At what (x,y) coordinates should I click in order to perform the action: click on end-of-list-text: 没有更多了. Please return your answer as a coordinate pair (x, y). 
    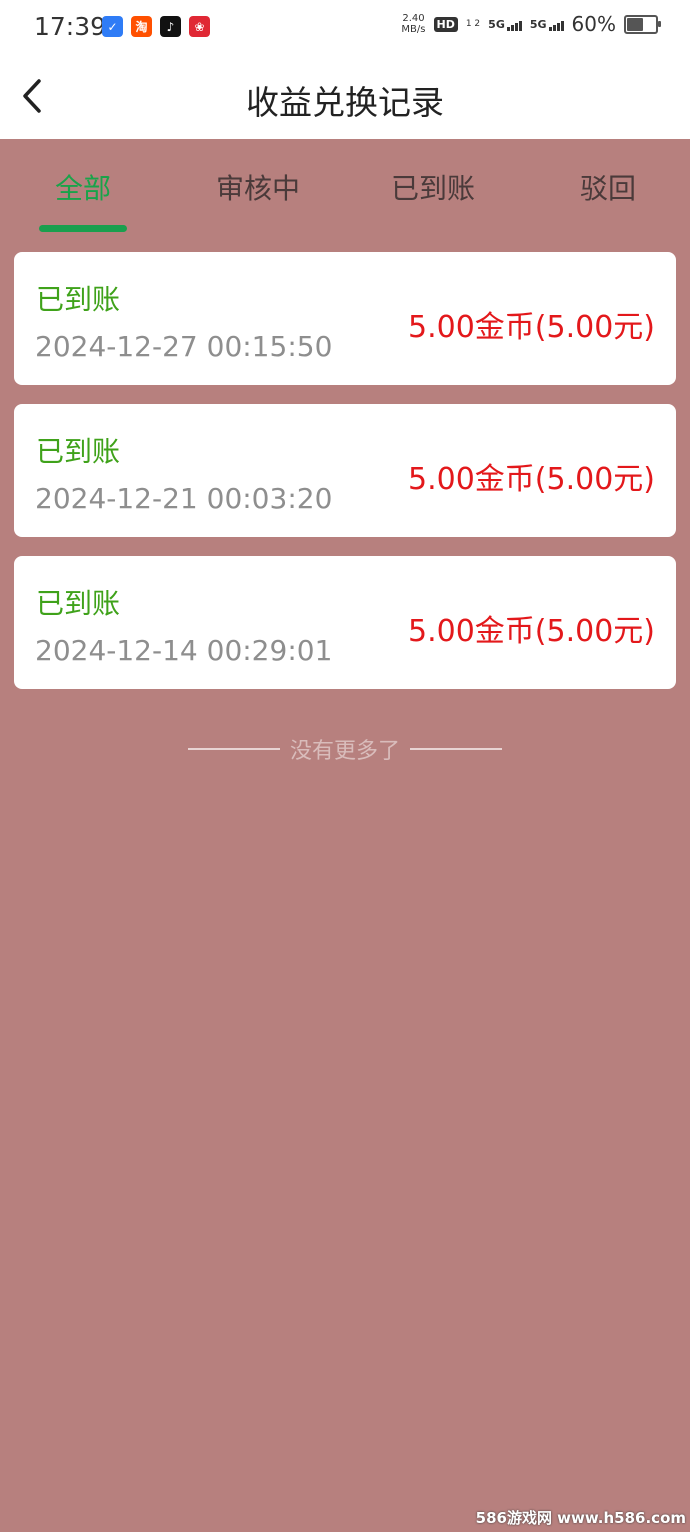
    Looking at the image, I should click on (344, 751).